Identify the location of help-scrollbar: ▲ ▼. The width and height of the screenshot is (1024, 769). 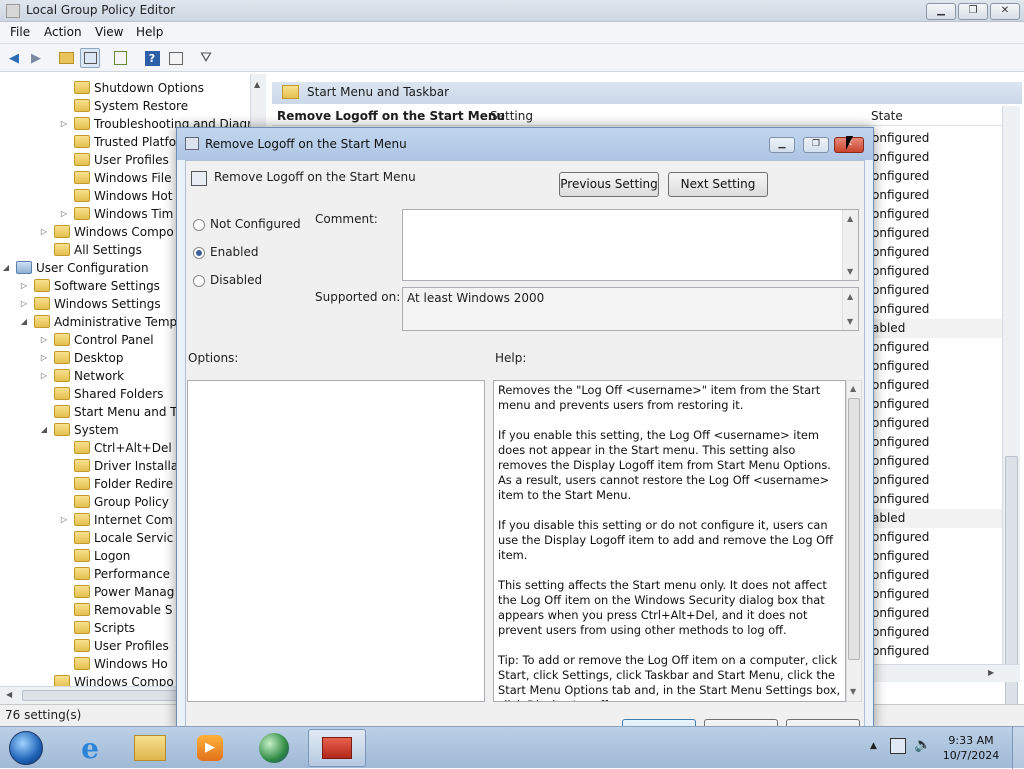
(854, 541).